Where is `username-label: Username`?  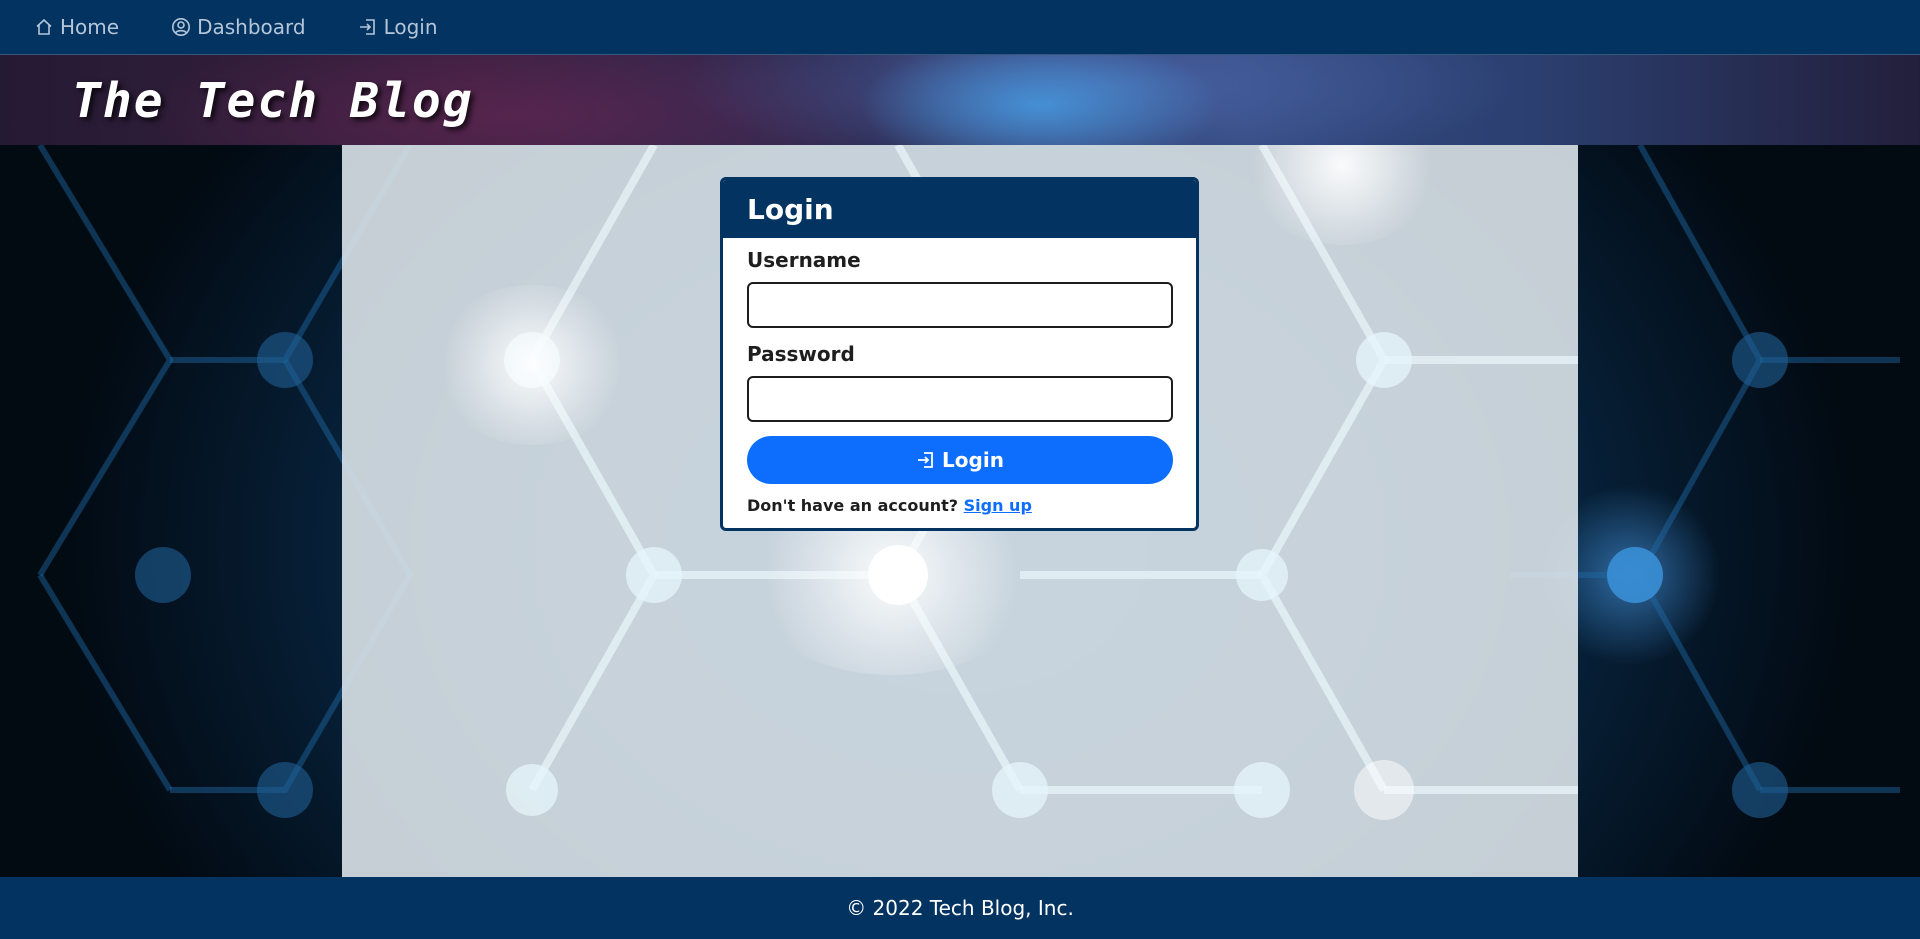 username-label: Username is located at coordinates (804, 260).